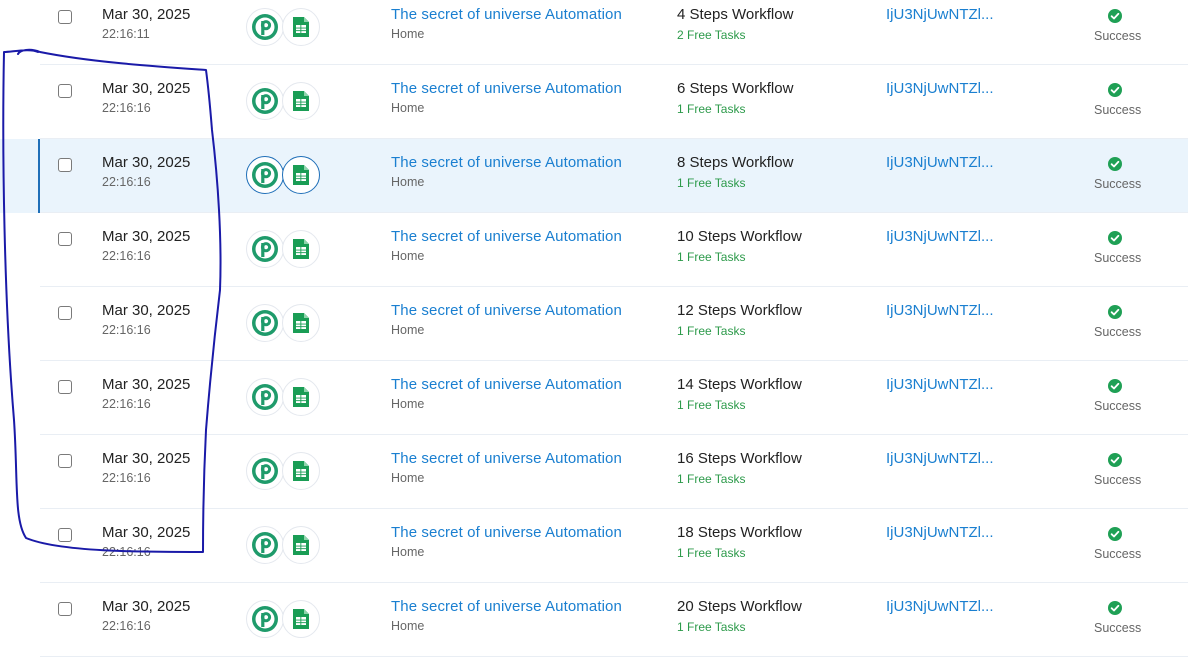 The image size is (1188, 657). Describe the element at coordinates (739, 606) in the screenshot. I see `workflow-steps: 20 Steps Workflow` at that location.